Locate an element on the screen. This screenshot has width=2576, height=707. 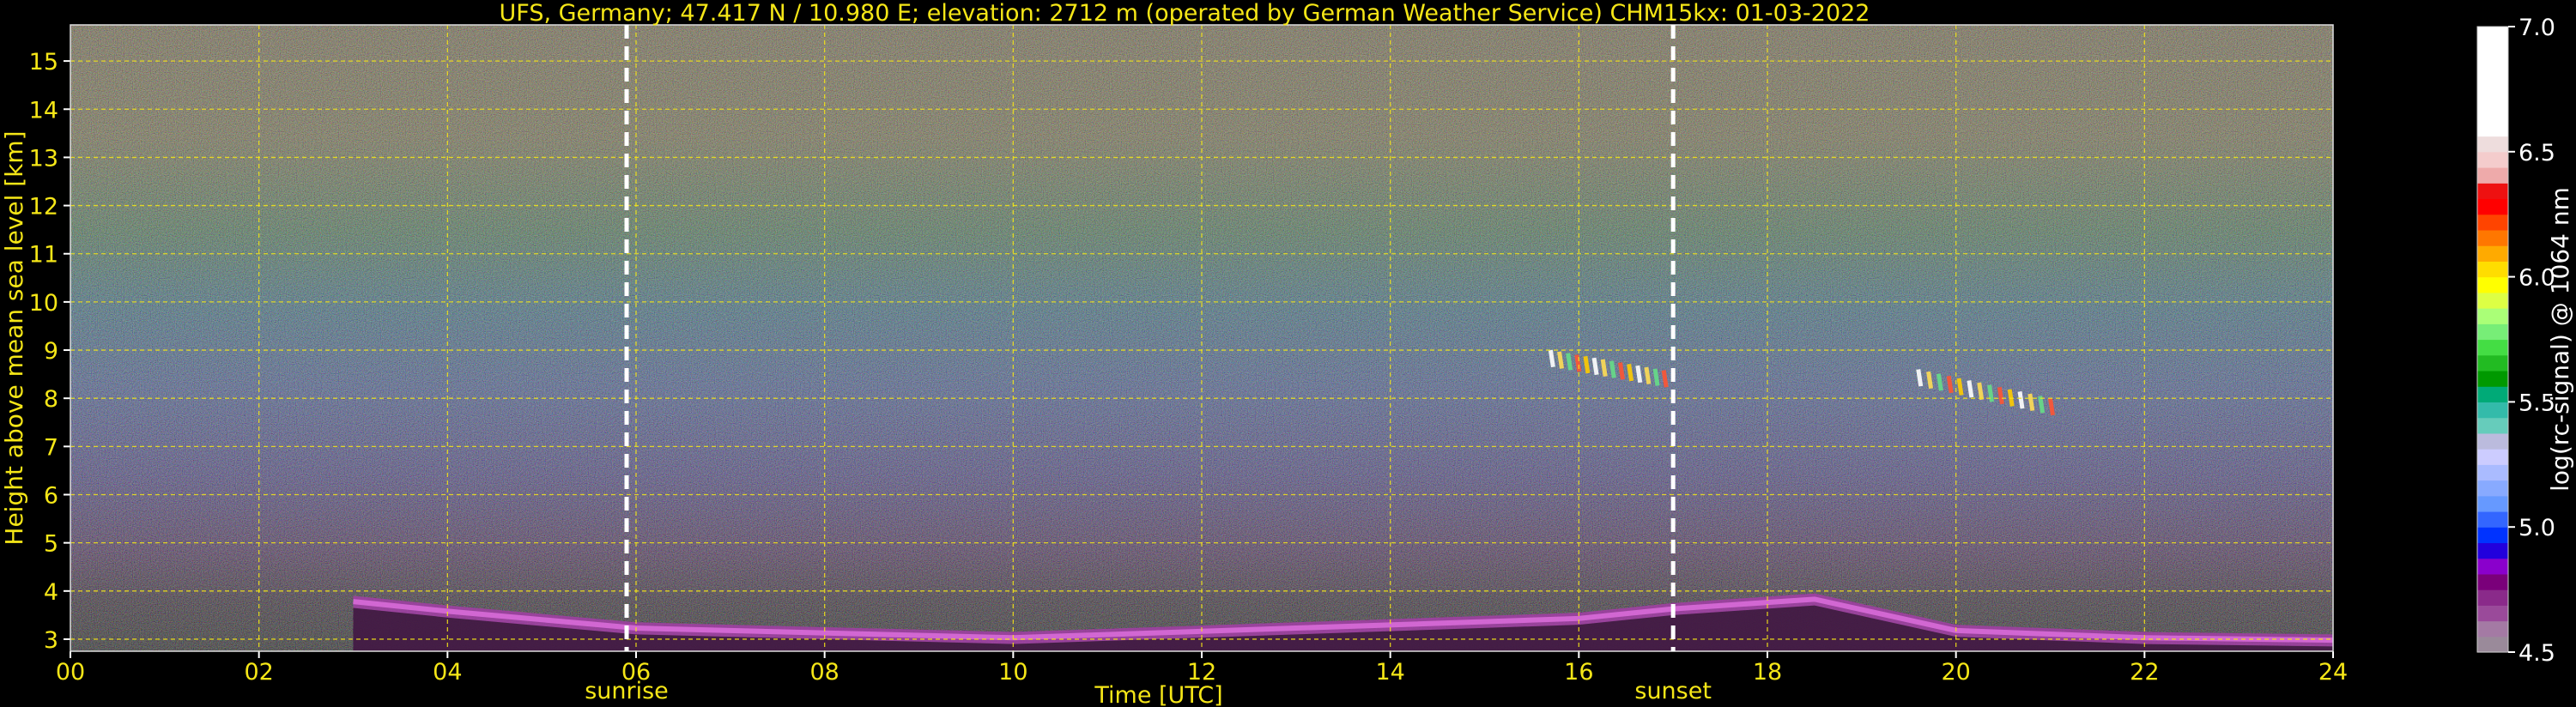
y-tick-label: 10 is located at coordinates (43, 303).